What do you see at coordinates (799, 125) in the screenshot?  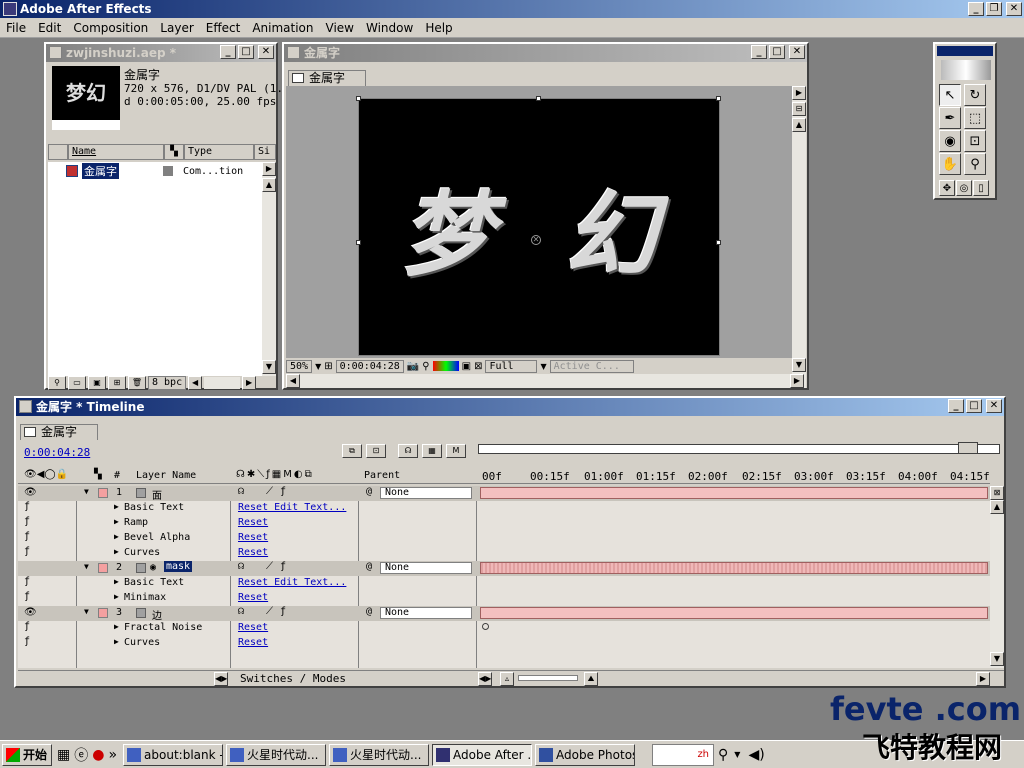 I see `comp-scroll-up-icon: ▲` at bounding box center [799, 125].